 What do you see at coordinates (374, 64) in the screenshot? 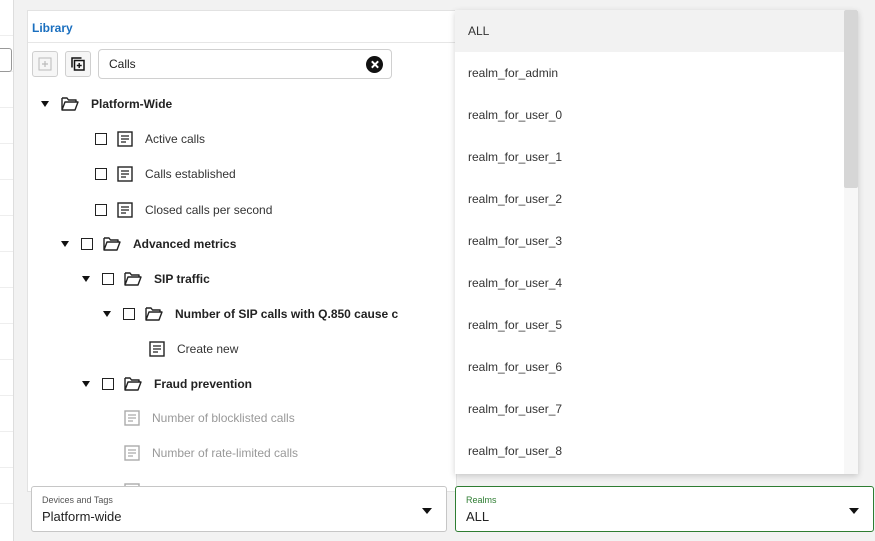
I see `clear-search-icon` at bounding box center [374, 64].